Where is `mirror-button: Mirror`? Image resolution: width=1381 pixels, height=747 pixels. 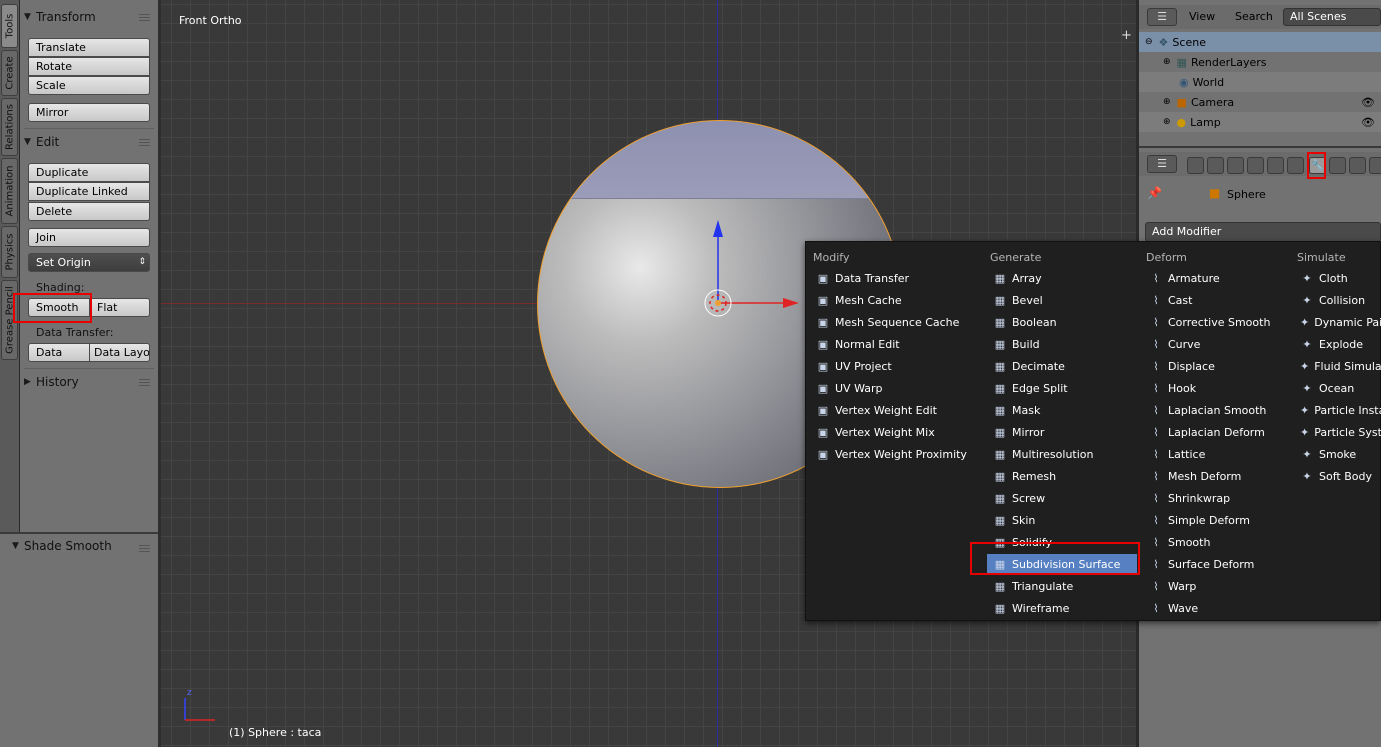
mirror-button: Mirror is located at coordinates (89, 112).